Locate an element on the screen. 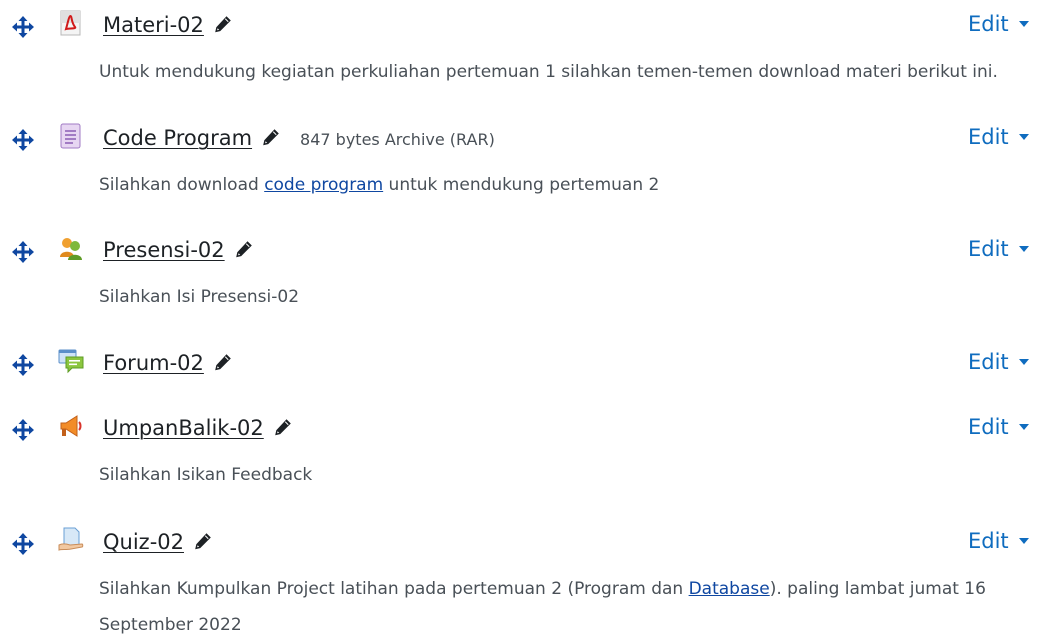 The image size is (1043, 643). pdf-icon is located at coordinates (70, 23).